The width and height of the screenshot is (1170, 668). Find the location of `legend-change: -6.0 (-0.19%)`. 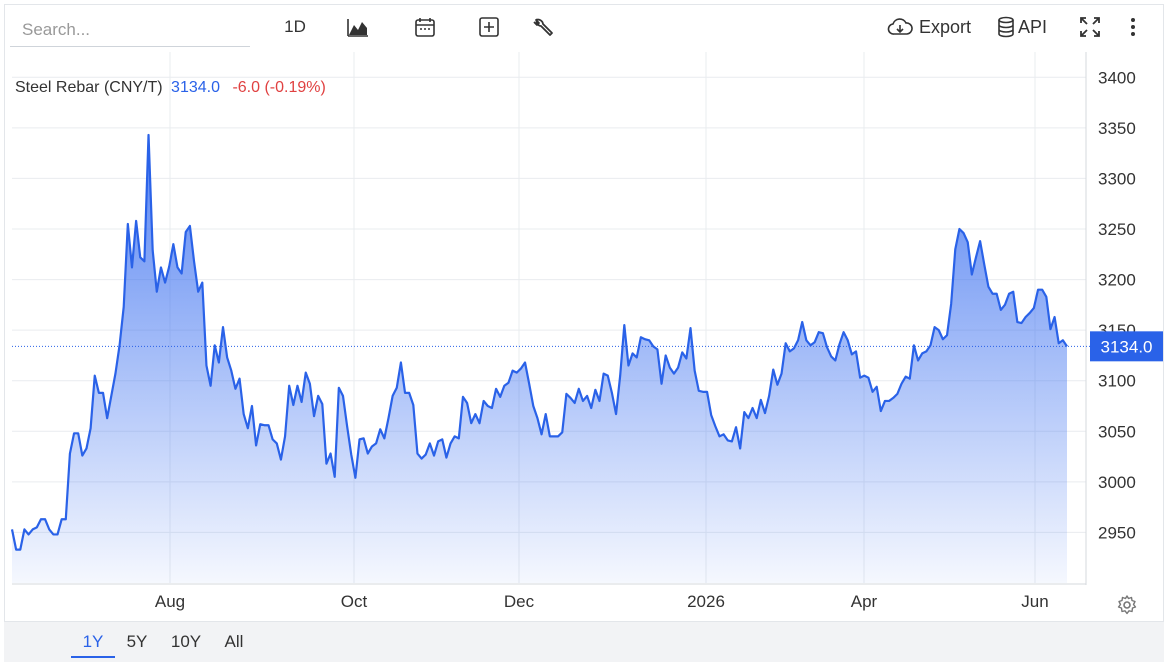

legend-change: -6.0 (-0.19%) is located at coordinates (279, 87).